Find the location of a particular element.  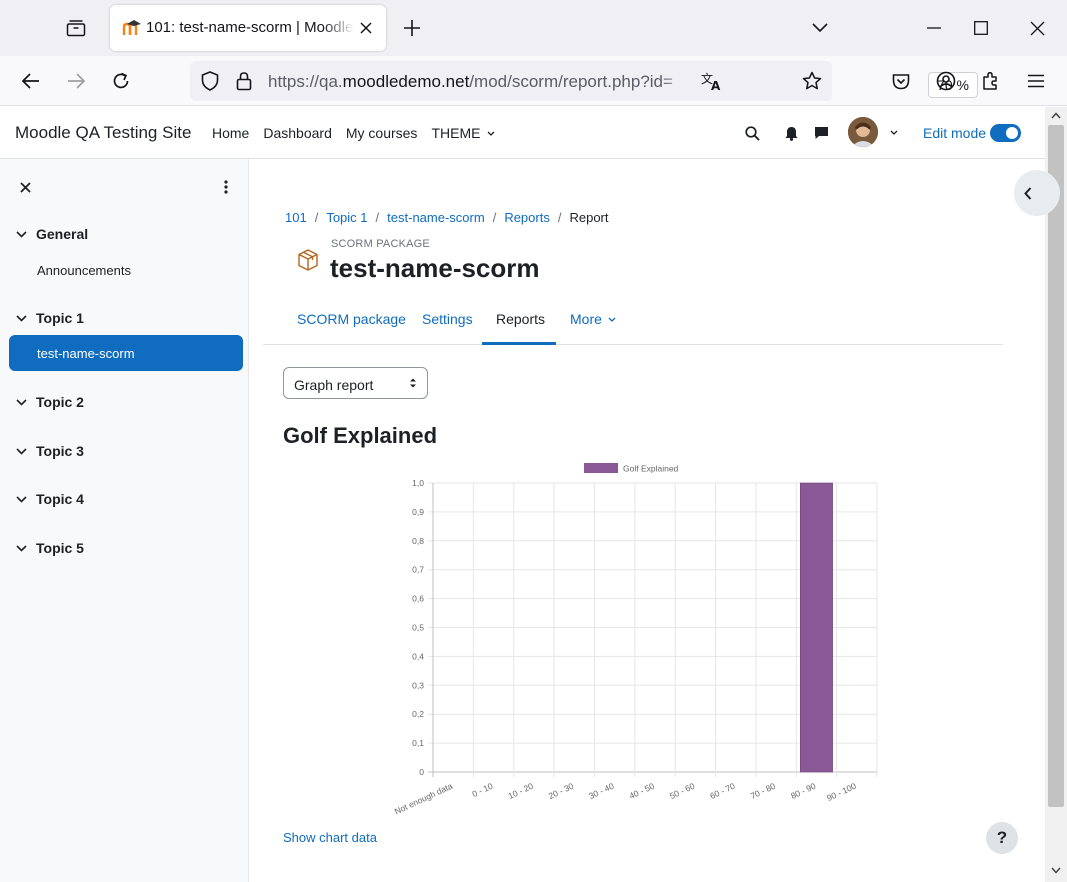

x-tick-label: 50 - 60 is located at coordinates (682, 791).